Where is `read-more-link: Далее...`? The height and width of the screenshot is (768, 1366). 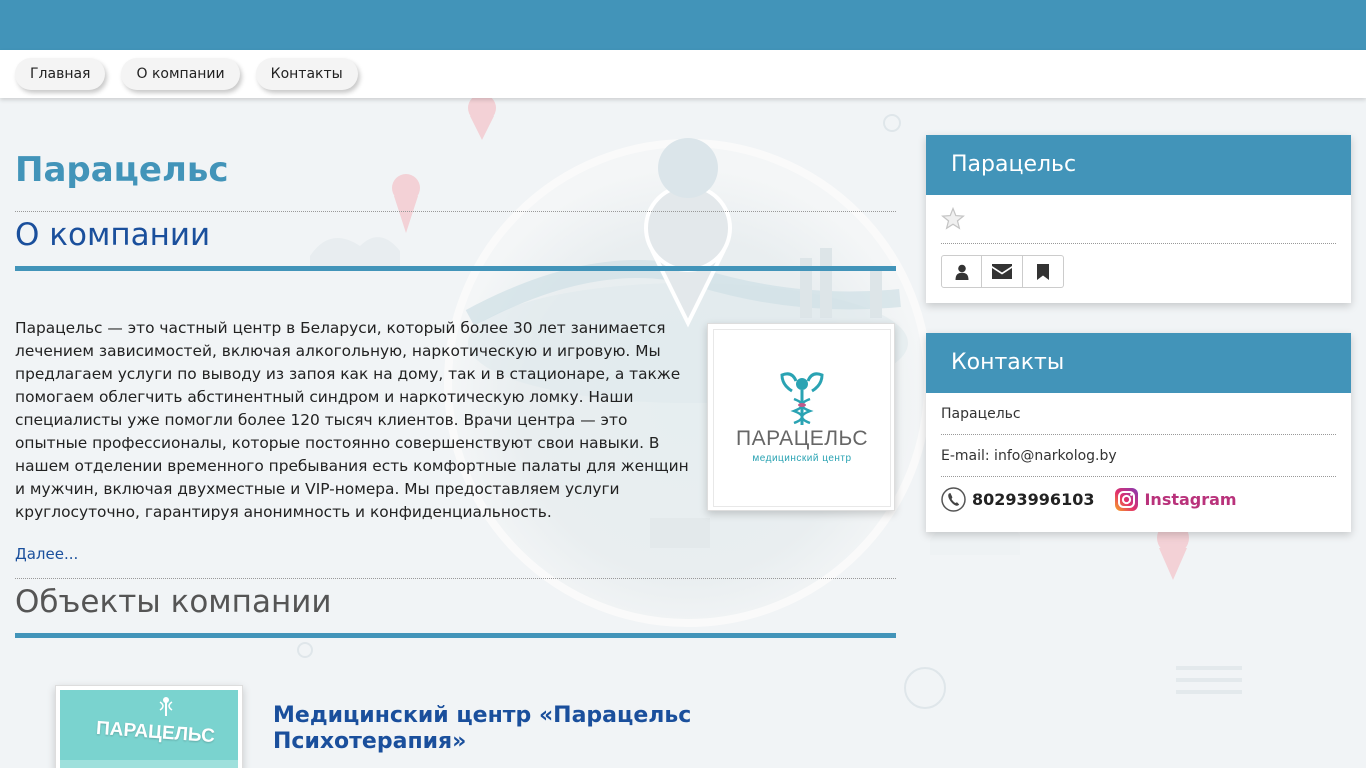
read-more-link: Далее... is located at coordinates (46, 554).